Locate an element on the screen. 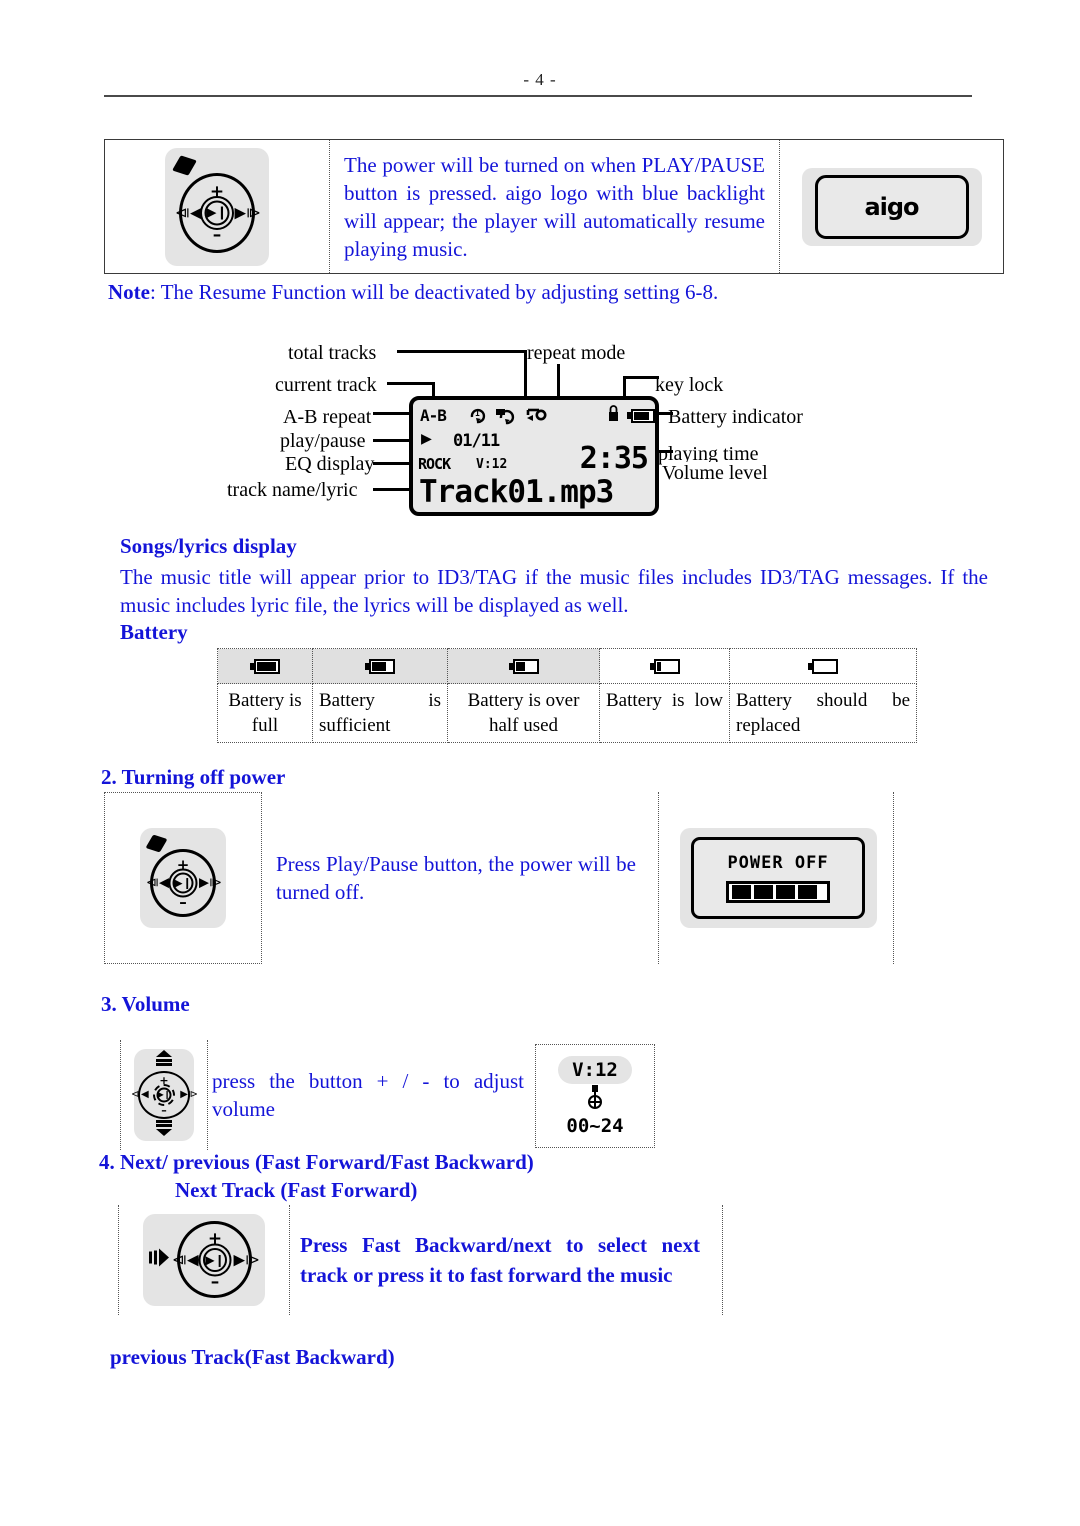 The image size is (1080, 1526). volume-heading: 3. Volume is located at coordinates (145, 1004).